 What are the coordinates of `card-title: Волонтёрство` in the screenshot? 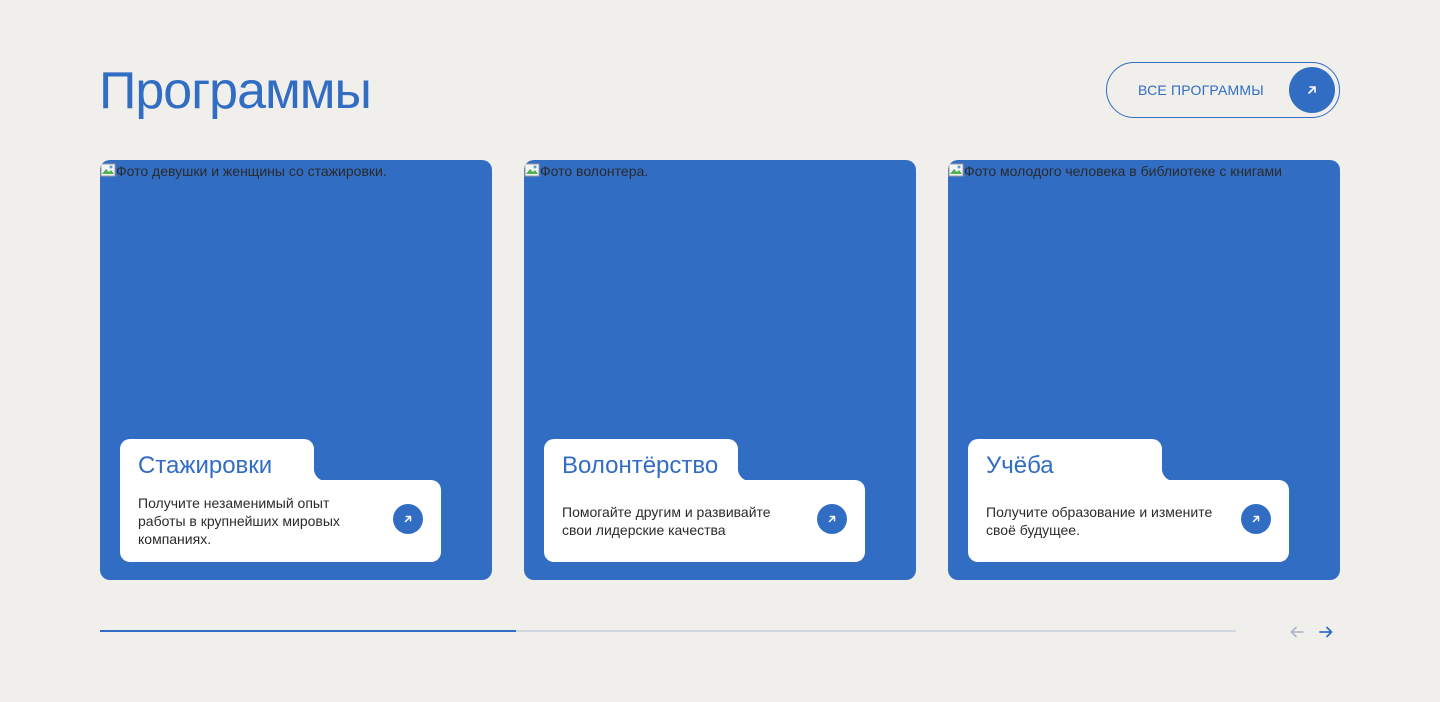 It's located at (640, 465).